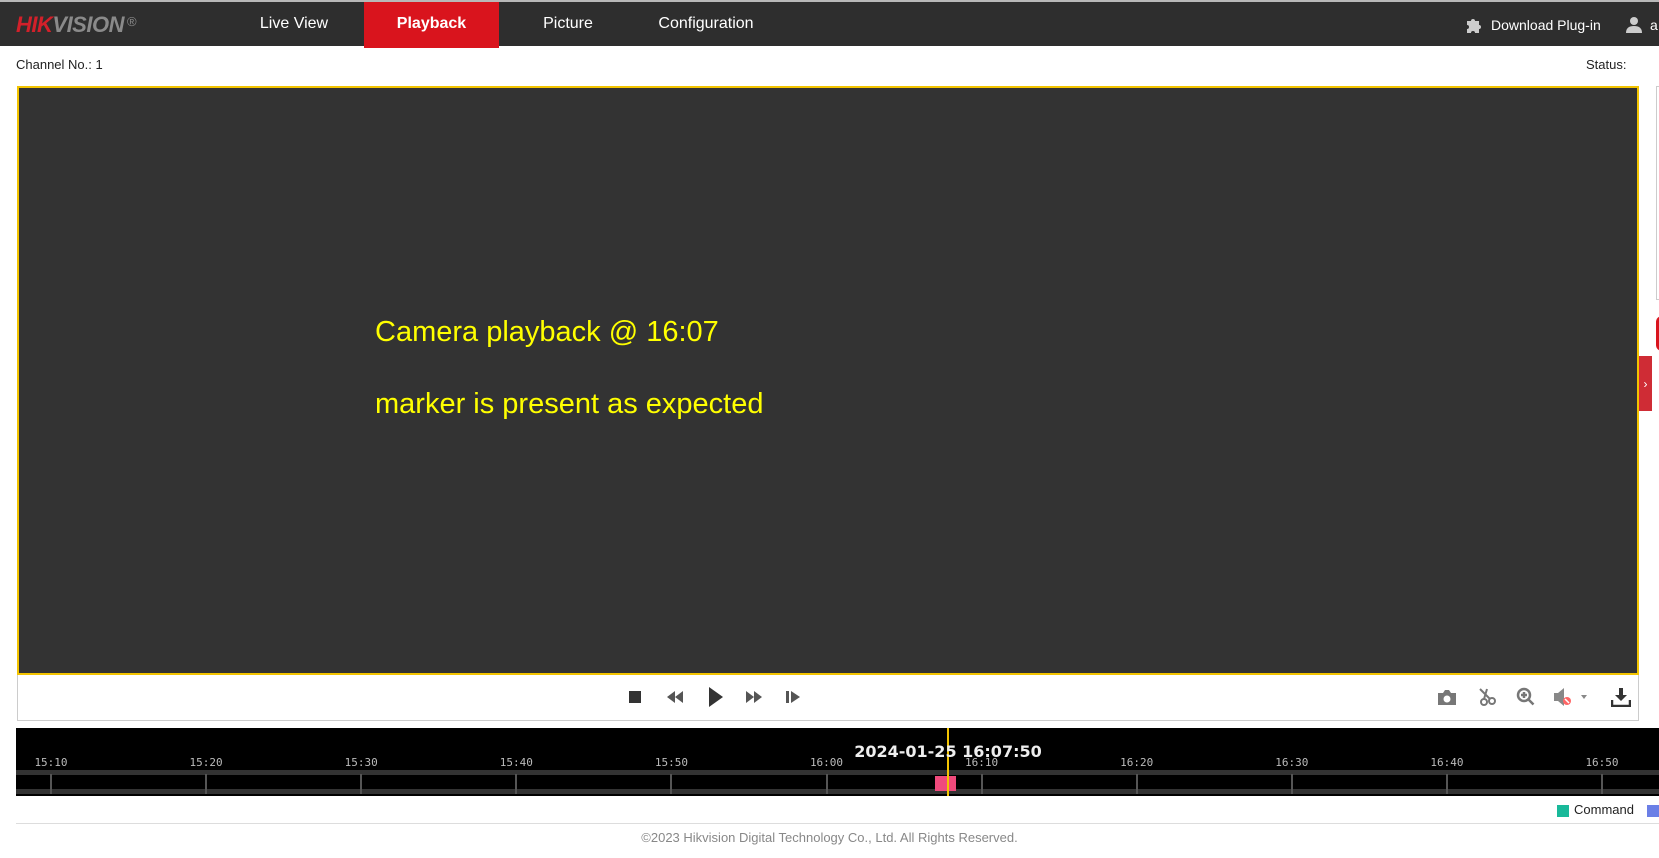  I want to click on timeline-tick-label: 15:40, so click(516, 762).